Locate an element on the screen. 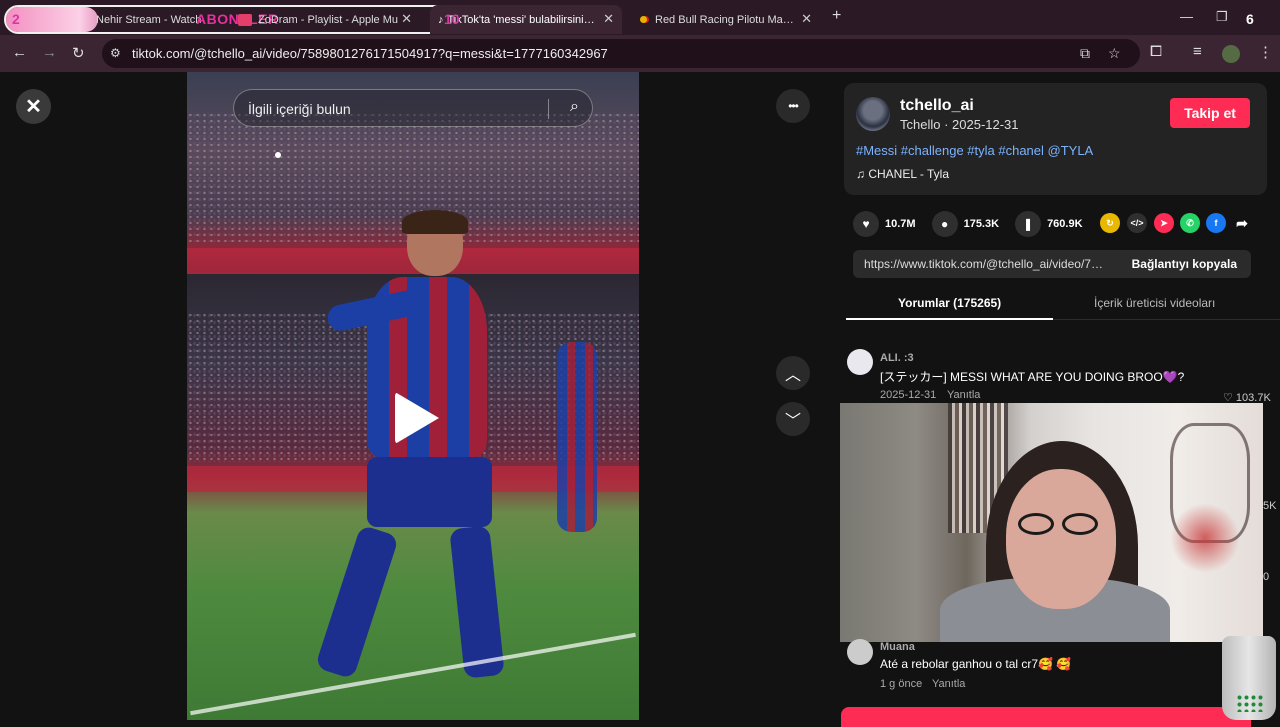 Image resolution: width=1280 pixels, height=727 pixels. comment-text: Até a rebolar ganhou o tal cr7🥰 🥰 is located at coordinates (976, 664).